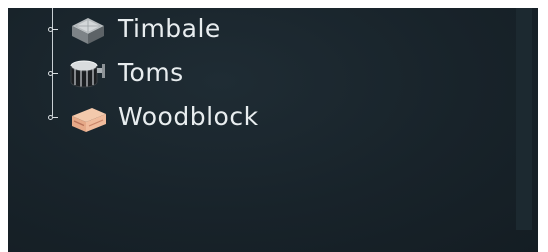  I want to click on tree-item-woodblock: Woodblock, so click(268, 117).